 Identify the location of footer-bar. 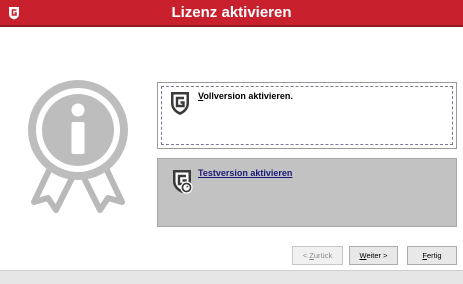
(231, 277).